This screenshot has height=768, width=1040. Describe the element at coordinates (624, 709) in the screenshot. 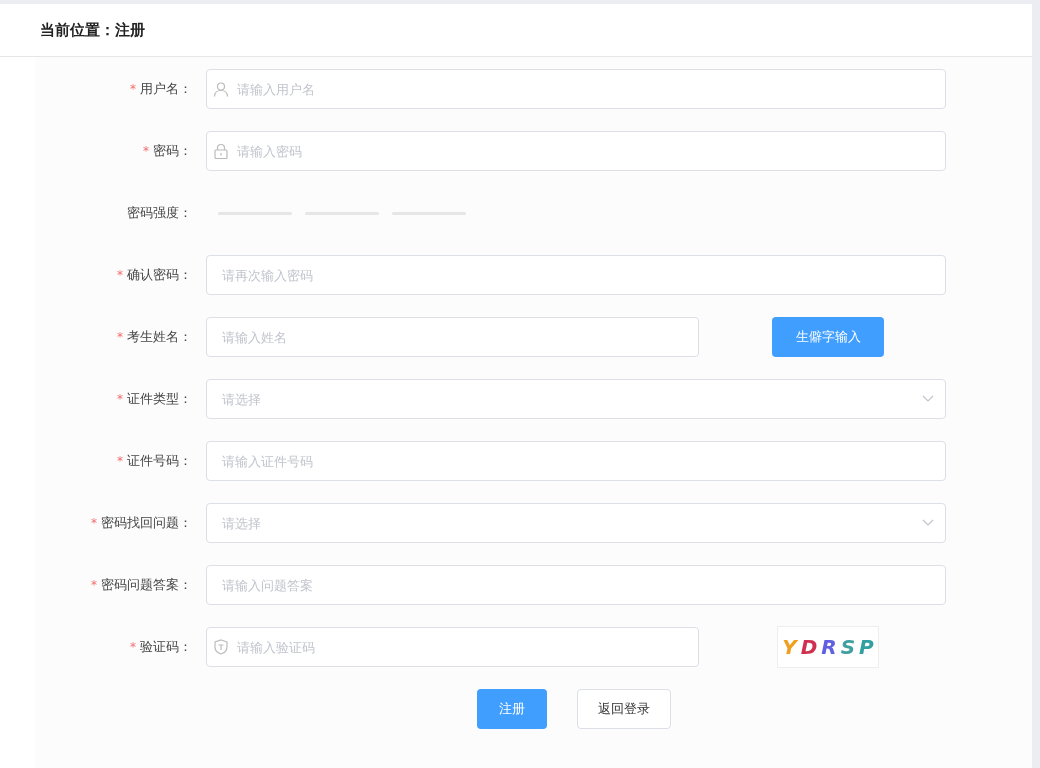

I see `back-to-login-button: 返回登录` at that location.